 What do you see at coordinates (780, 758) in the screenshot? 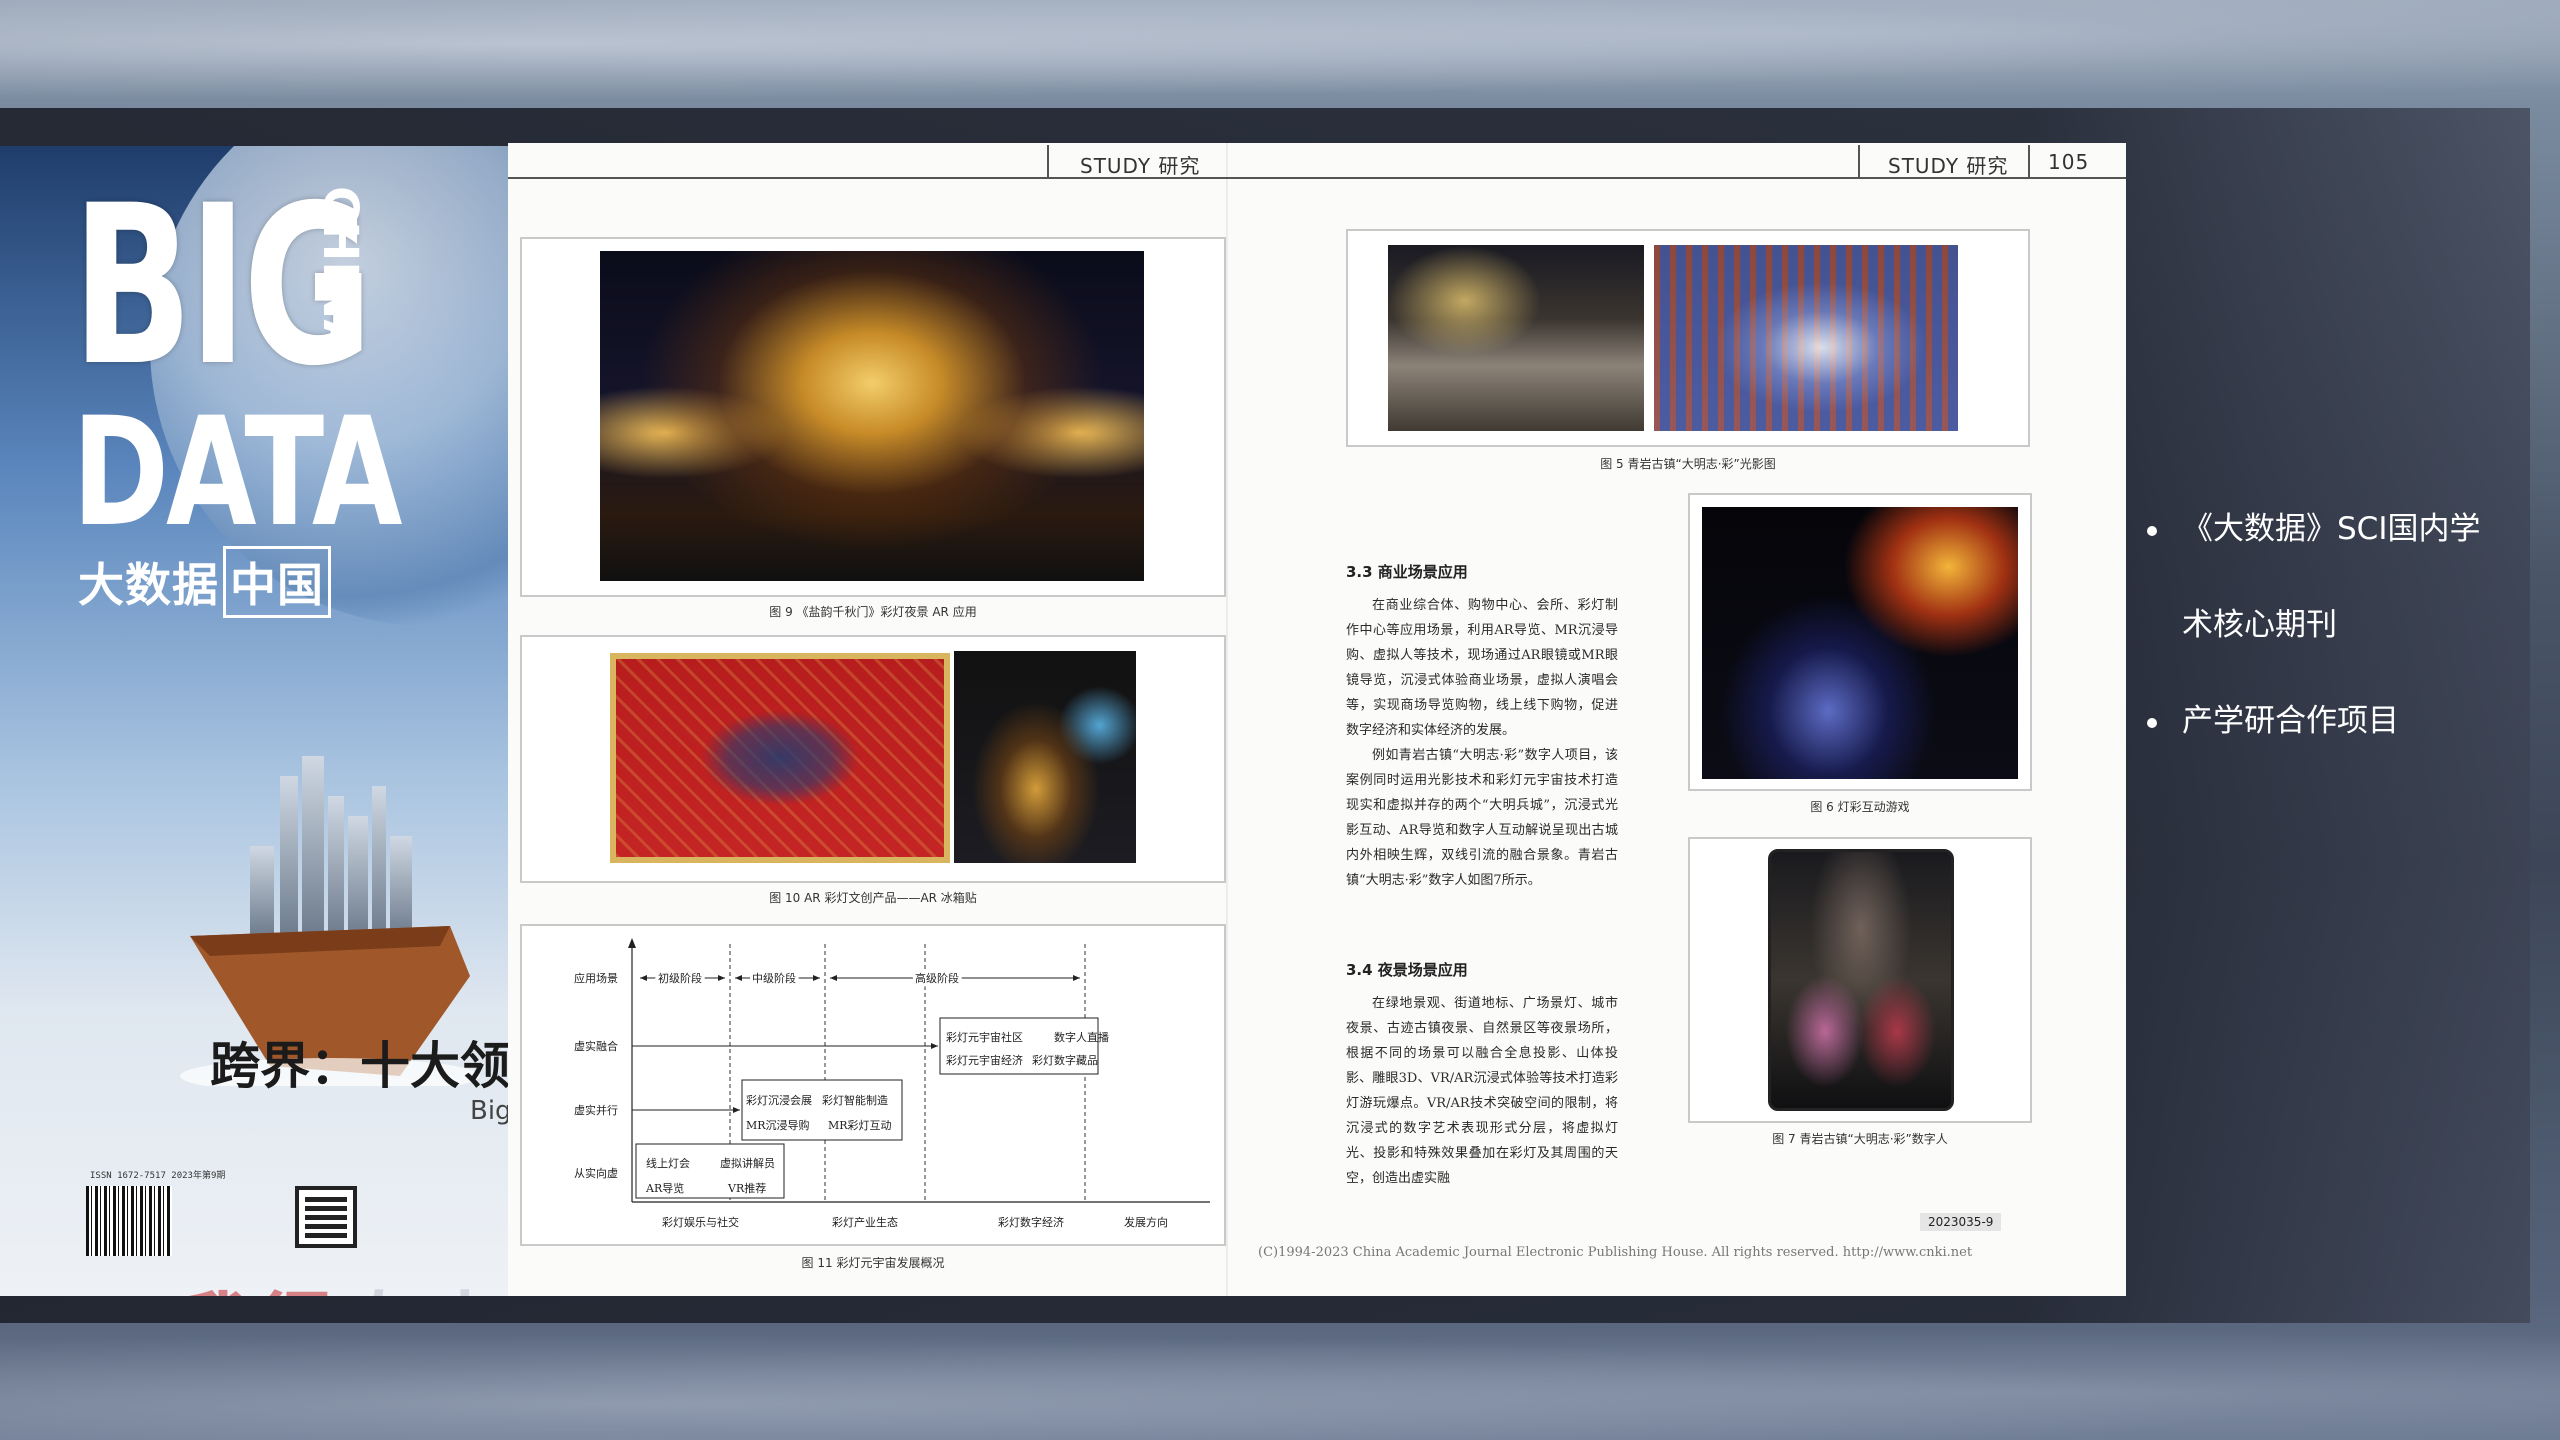
I see `fig10-red-card-photo` at bounding box center [780, 758].